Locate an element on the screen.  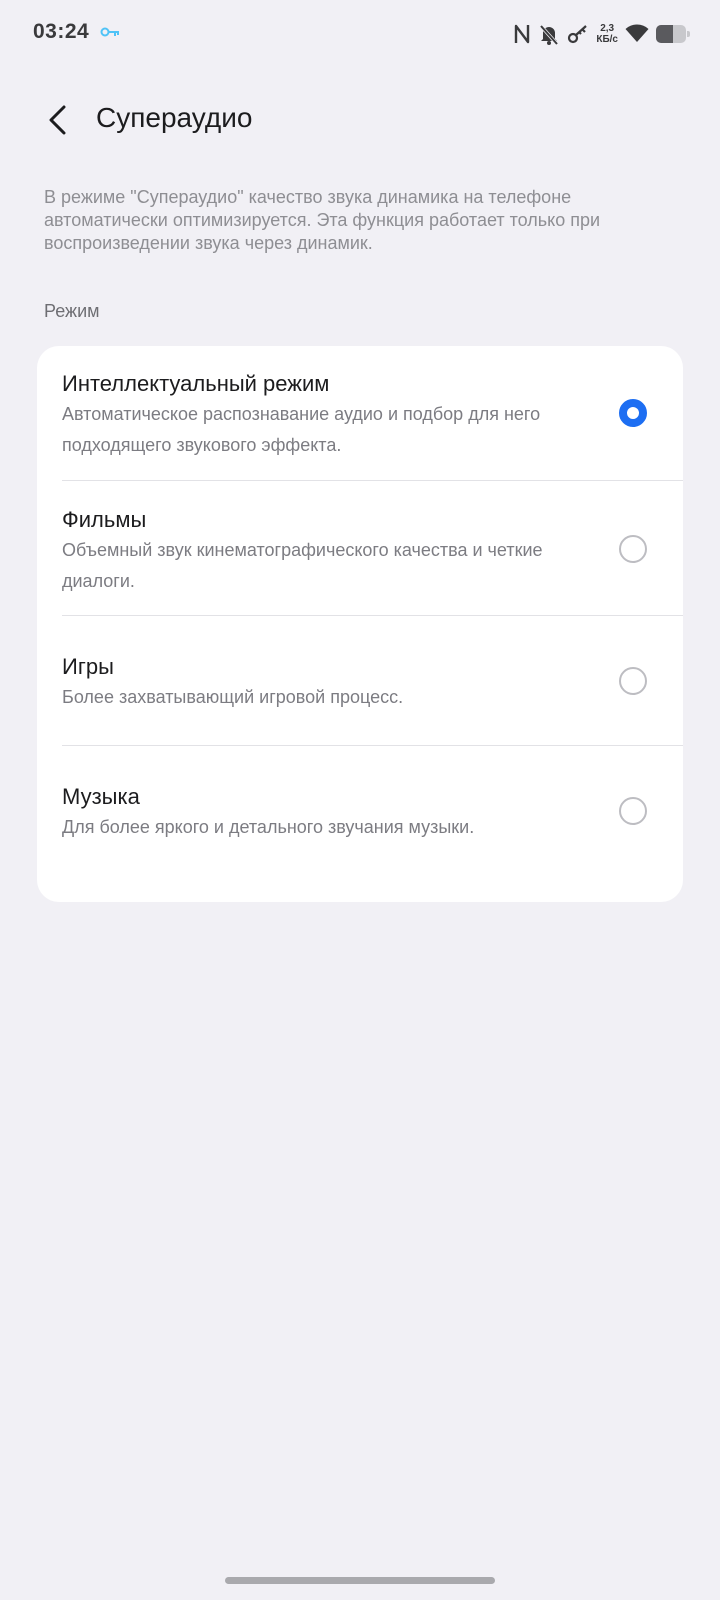
bell-muted-icon is located at coordinates (549, 34).